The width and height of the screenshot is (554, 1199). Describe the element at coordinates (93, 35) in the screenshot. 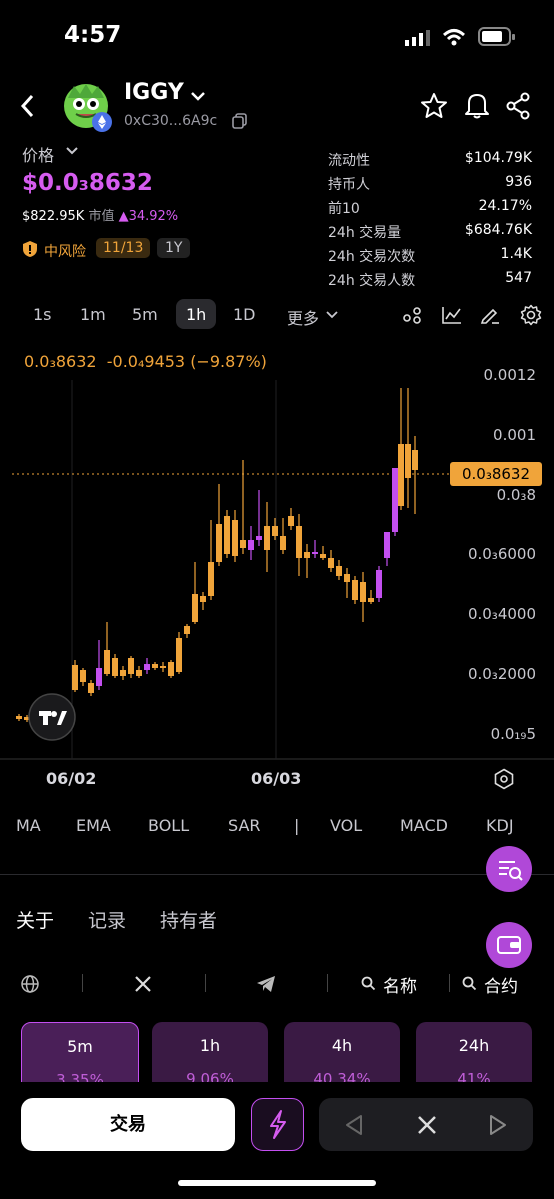

I see `status-time: 4:57` at that location.